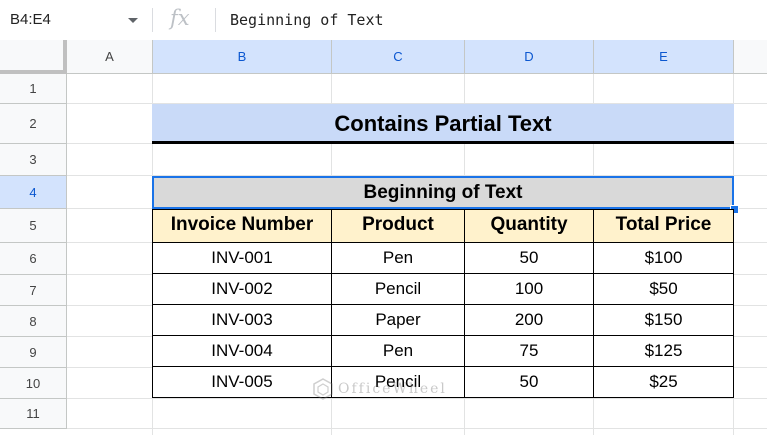 This screenshot has height=435, width=767. I want to click on column-header-c: C, so click(398, 57).